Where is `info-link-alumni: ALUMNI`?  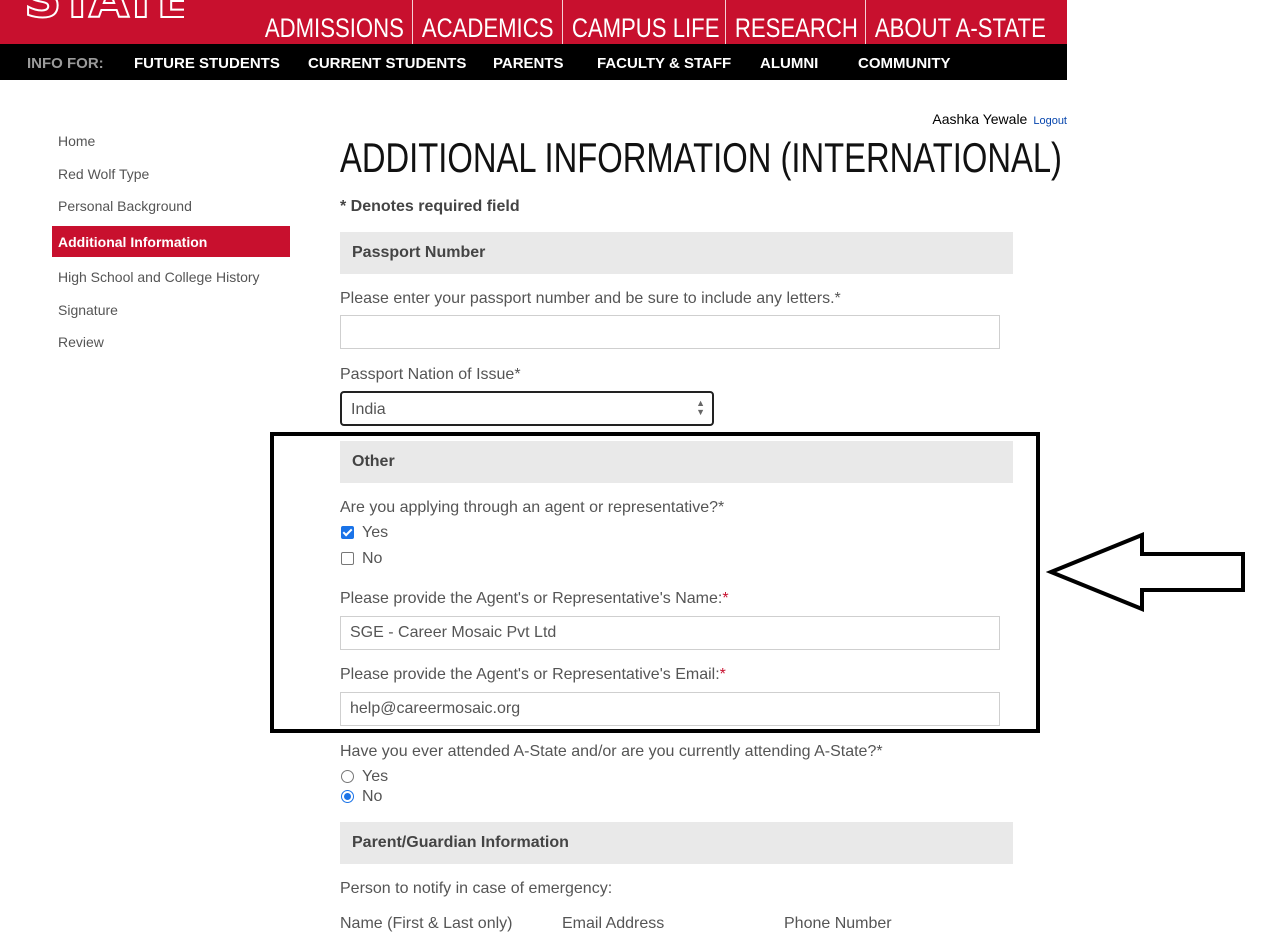
info-link-alumni: ALUMNI is located at coordinates (789, 63).